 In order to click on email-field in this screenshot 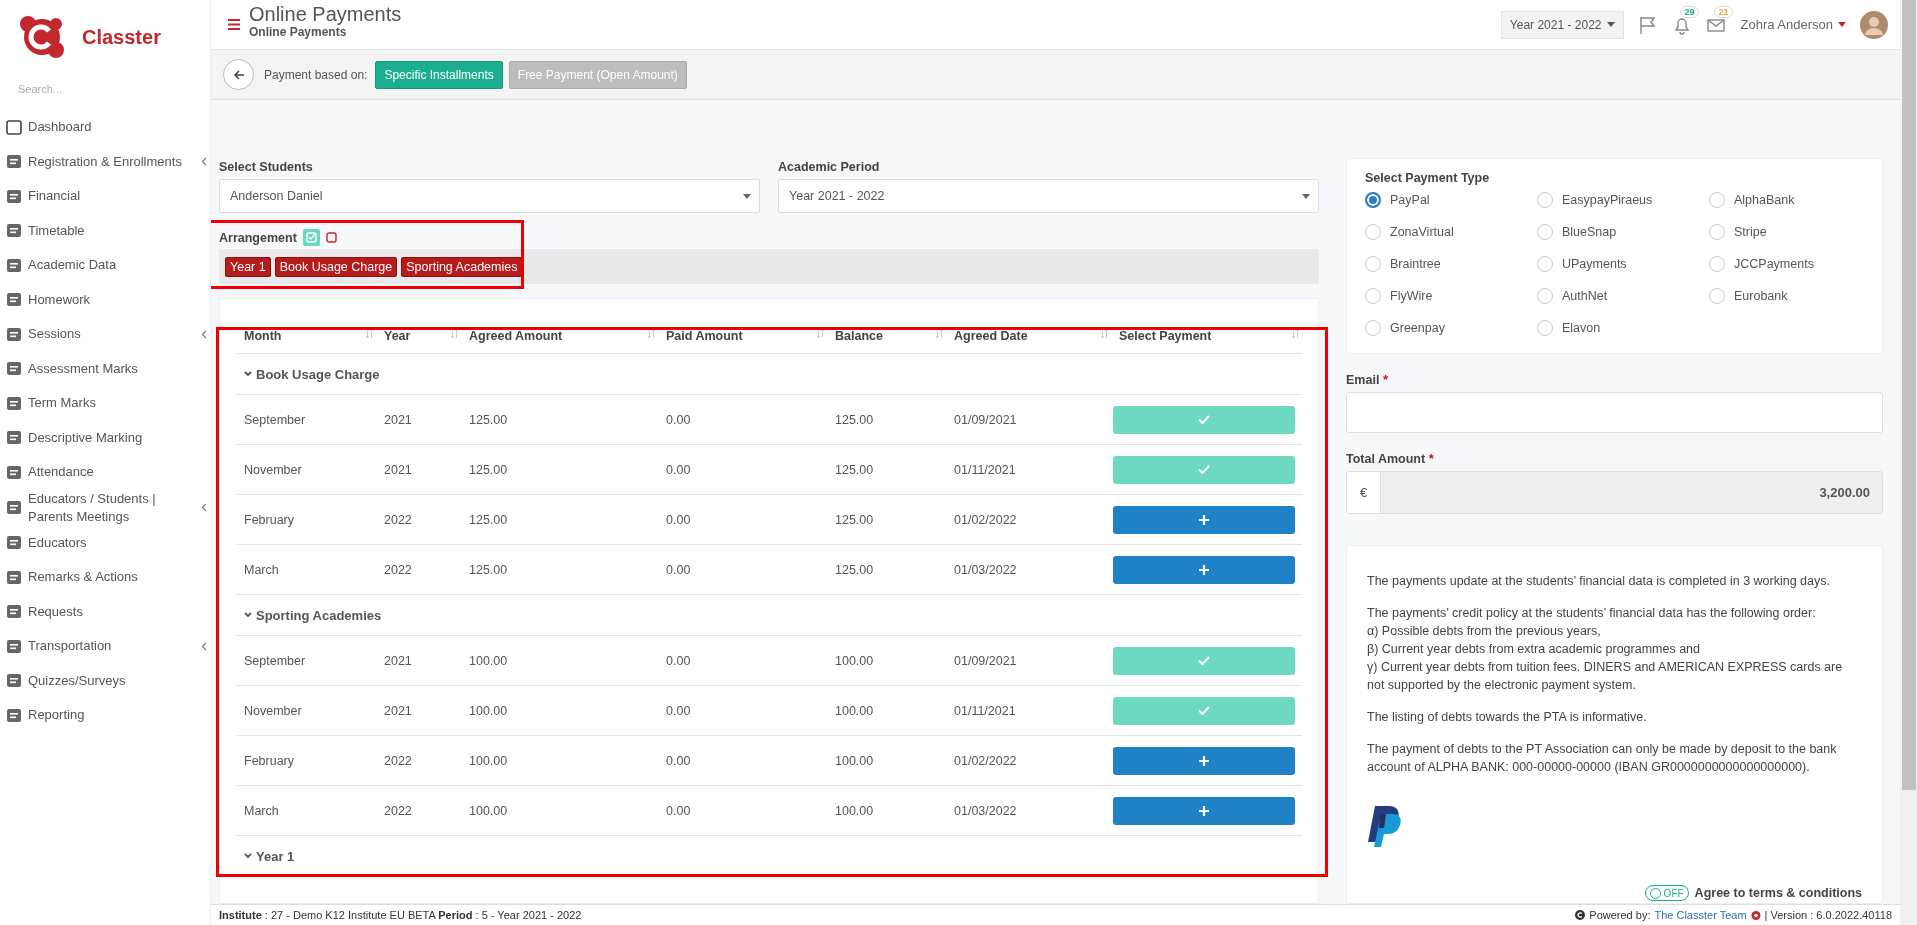, I will do `click(1614, 412)`.